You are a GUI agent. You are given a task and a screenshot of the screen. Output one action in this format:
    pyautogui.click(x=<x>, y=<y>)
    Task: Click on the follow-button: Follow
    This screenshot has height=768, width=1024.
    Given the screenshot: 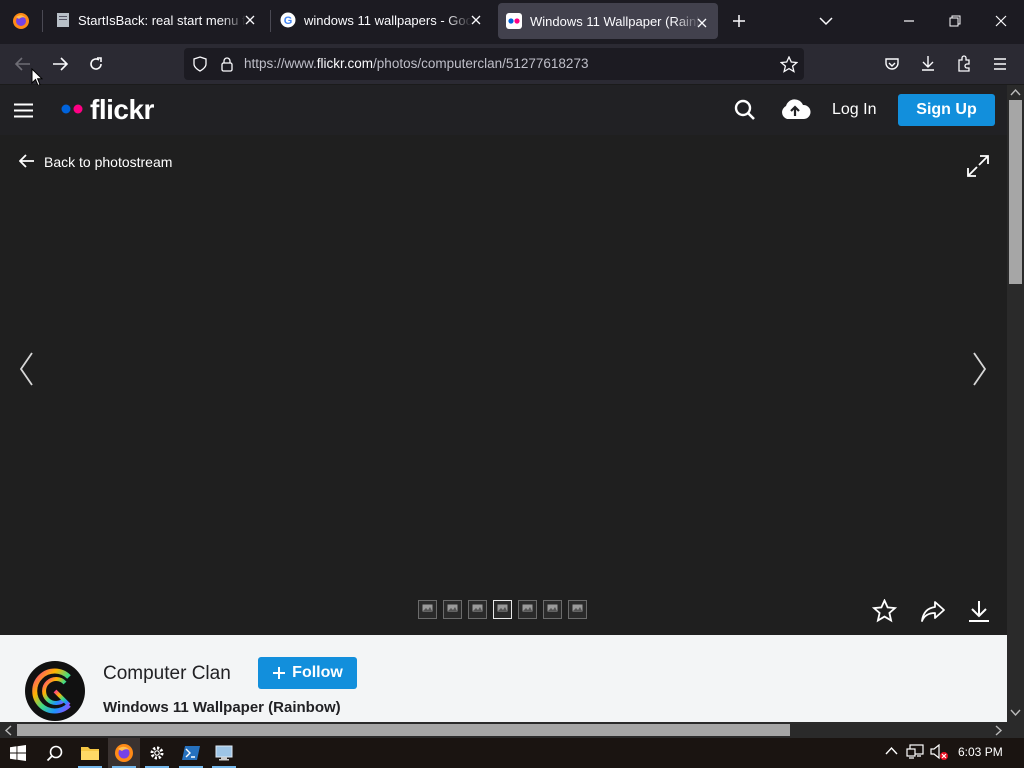 What is the action you would take?
    pyautogui.click(x=307, y=673)
    